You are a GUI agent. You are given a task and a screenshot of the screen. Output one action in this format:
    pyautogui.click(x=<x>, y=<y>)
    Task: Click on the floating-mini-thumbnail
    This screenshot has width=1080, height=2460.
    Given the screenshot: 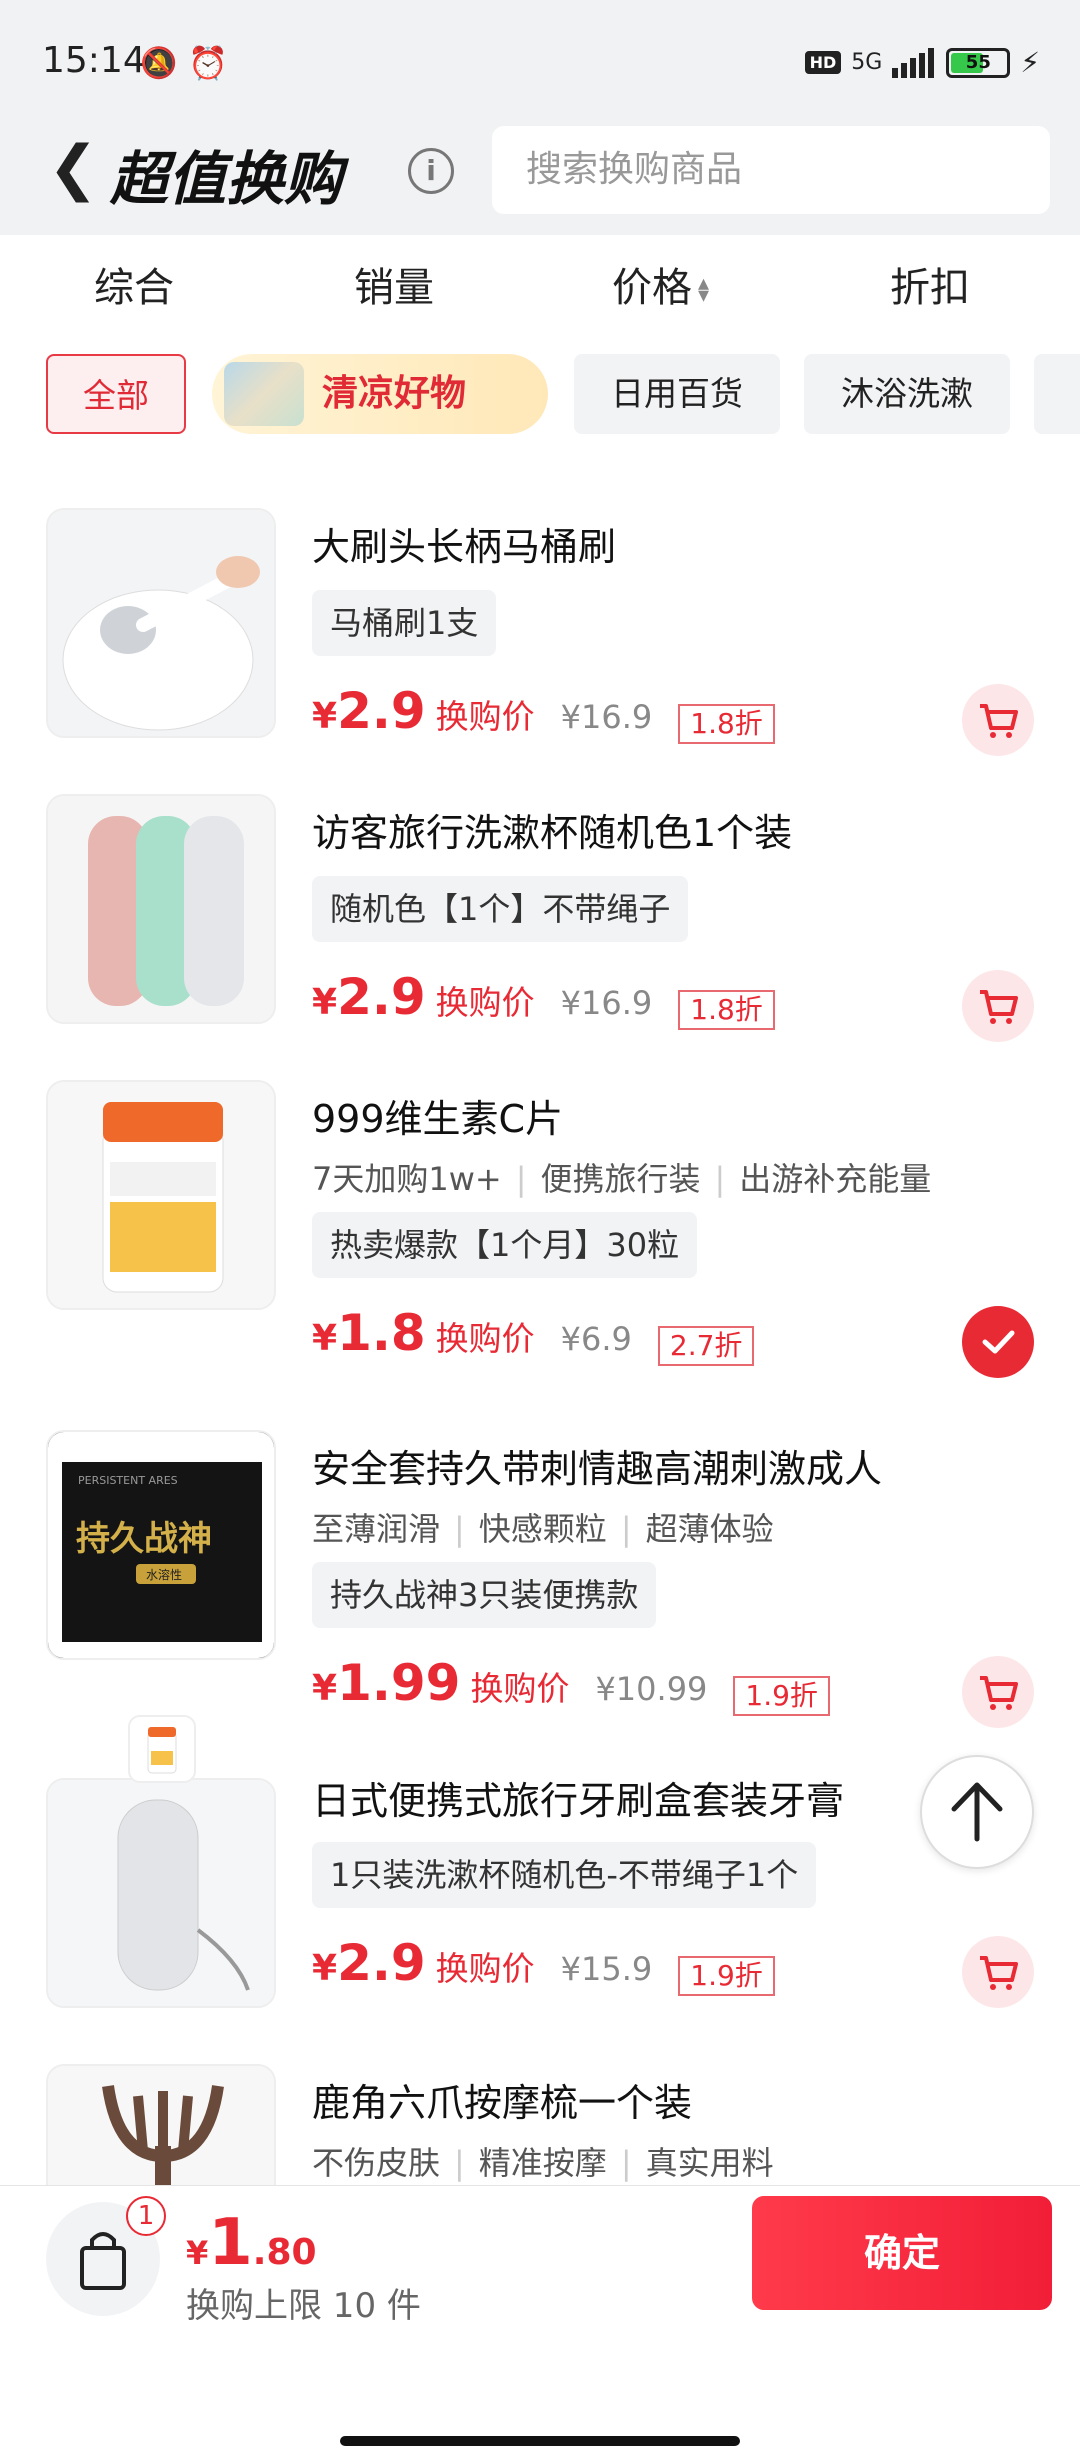 What is the action you would take?
    pyautogui.click(x=162, y=1749)
    